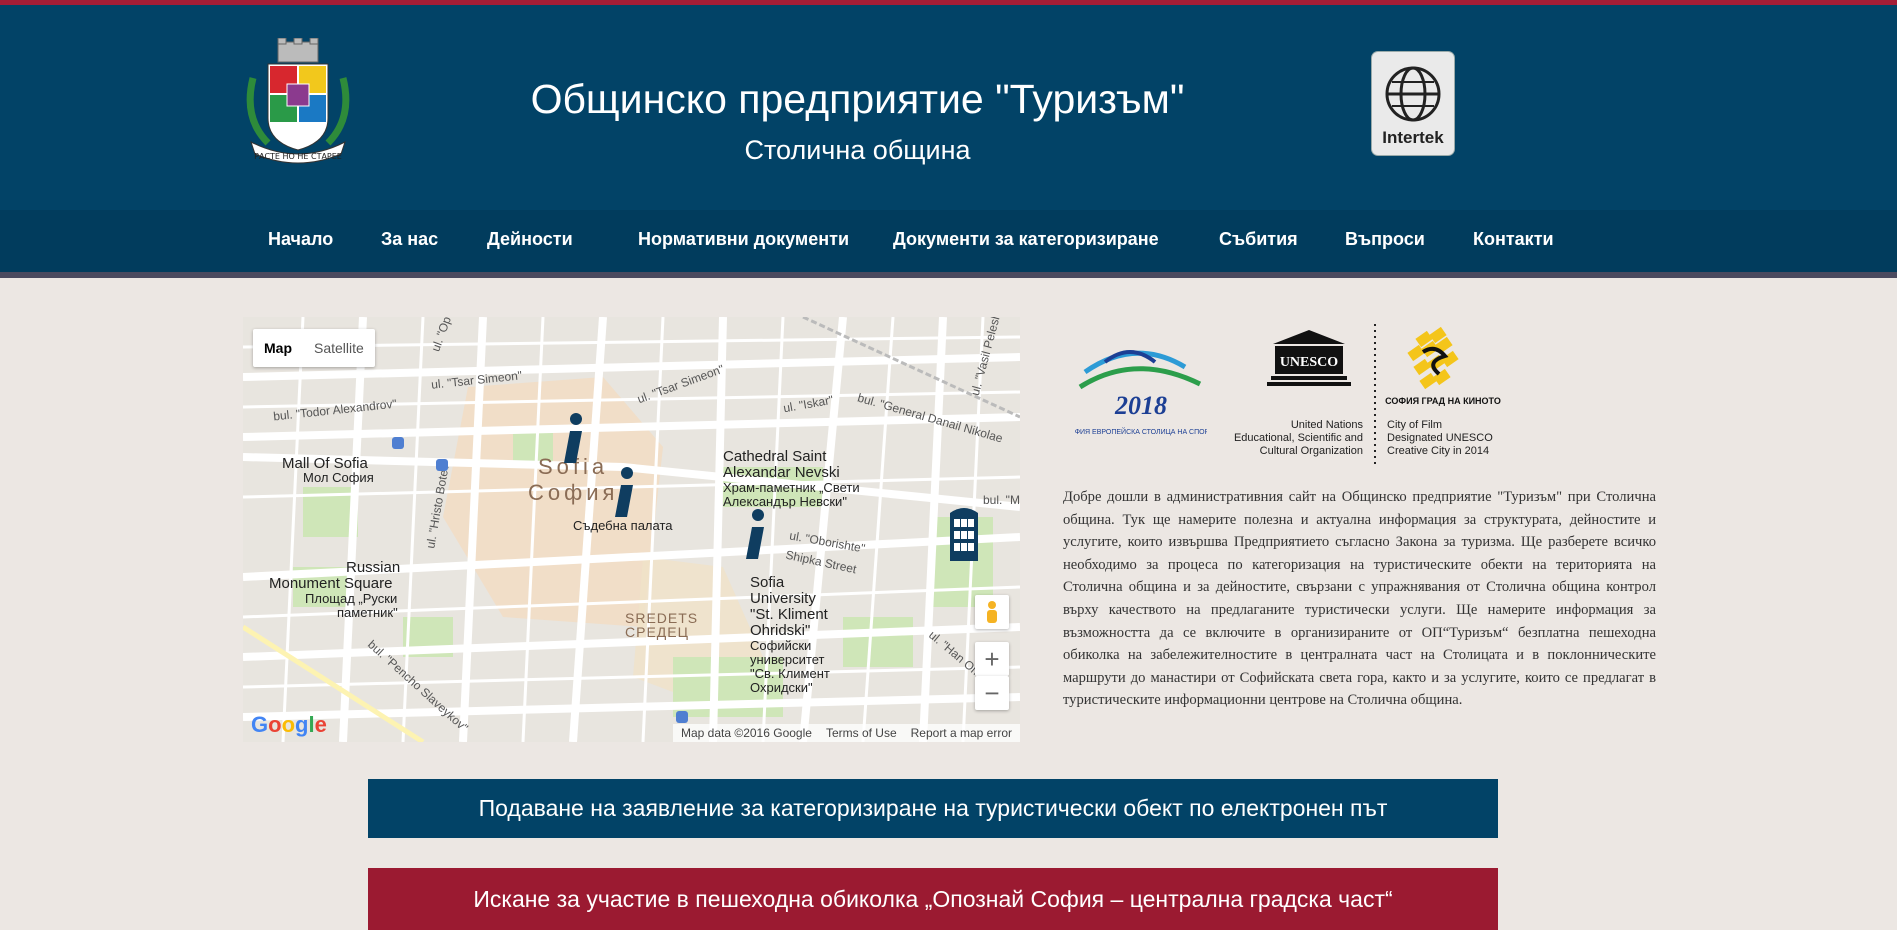 The width and height of the screenshot is (1897, 930). Describe the element at coordinates (790, 673) in the screenshot. I see `place-label: "Св. Климент` at that location.